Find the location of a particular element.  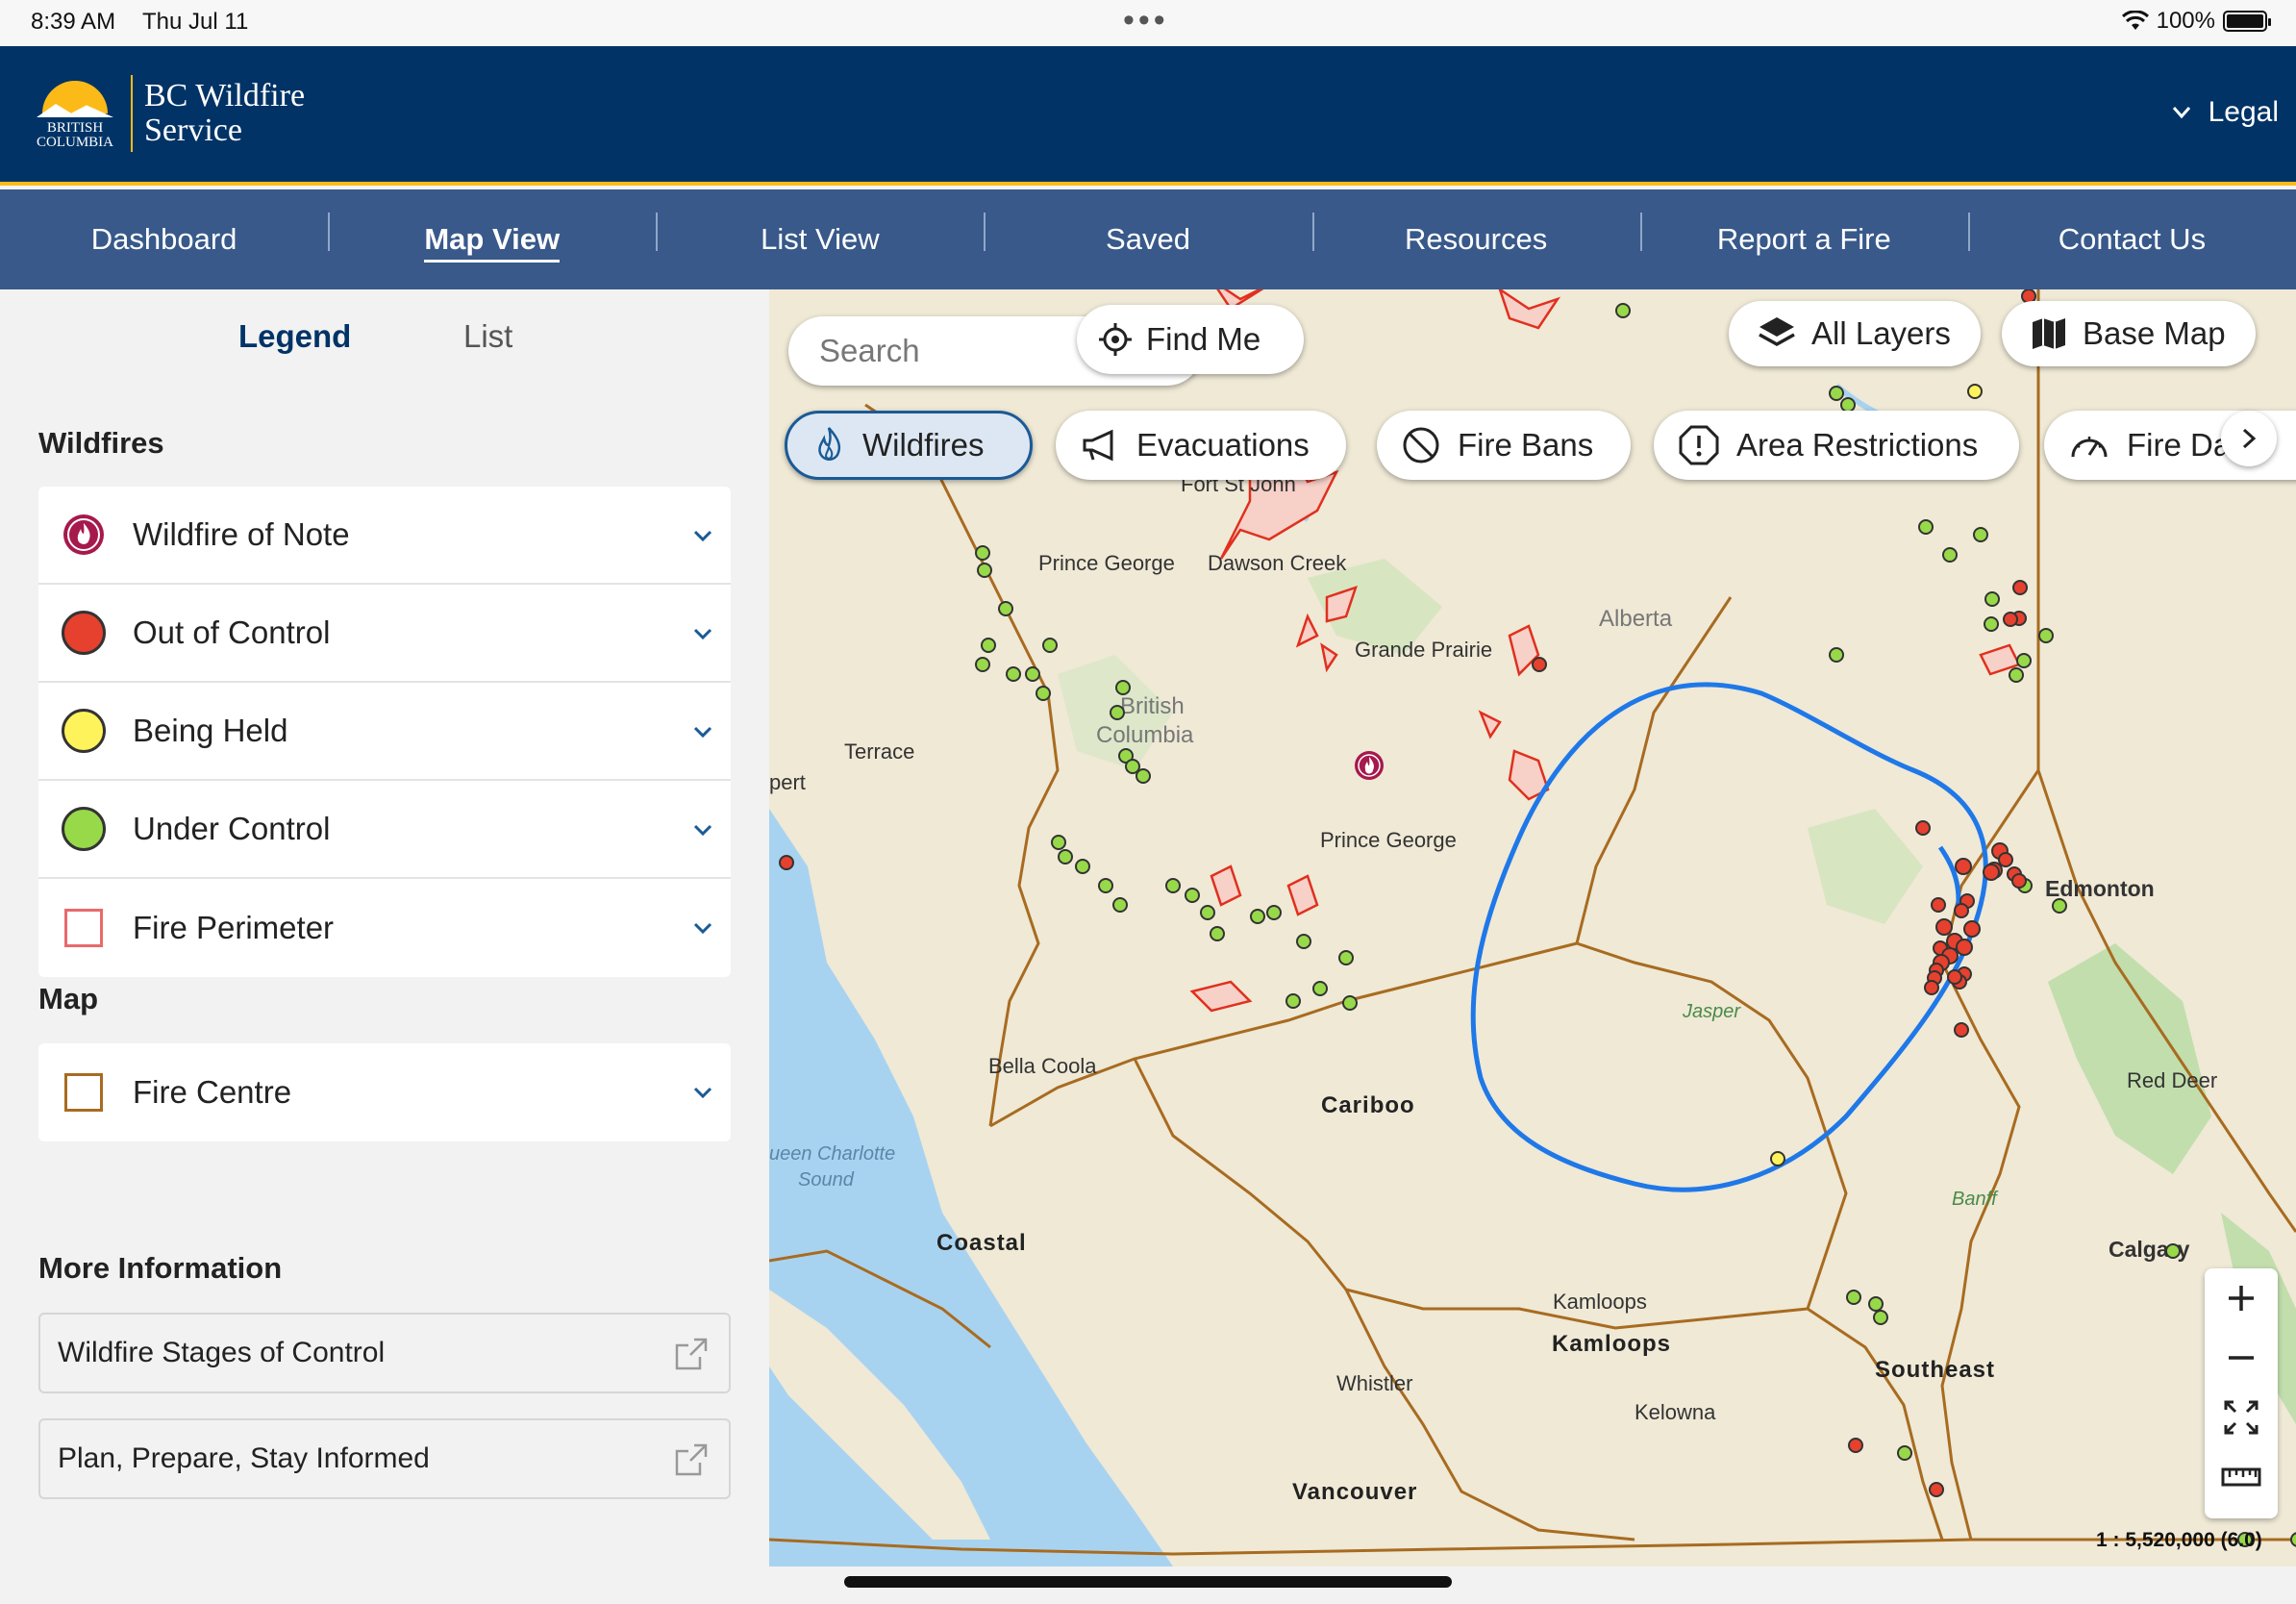

bc-wildfire-logo: BRITISH COLUMBIA BC Wildfire Service is located at coordinates (168, 113).